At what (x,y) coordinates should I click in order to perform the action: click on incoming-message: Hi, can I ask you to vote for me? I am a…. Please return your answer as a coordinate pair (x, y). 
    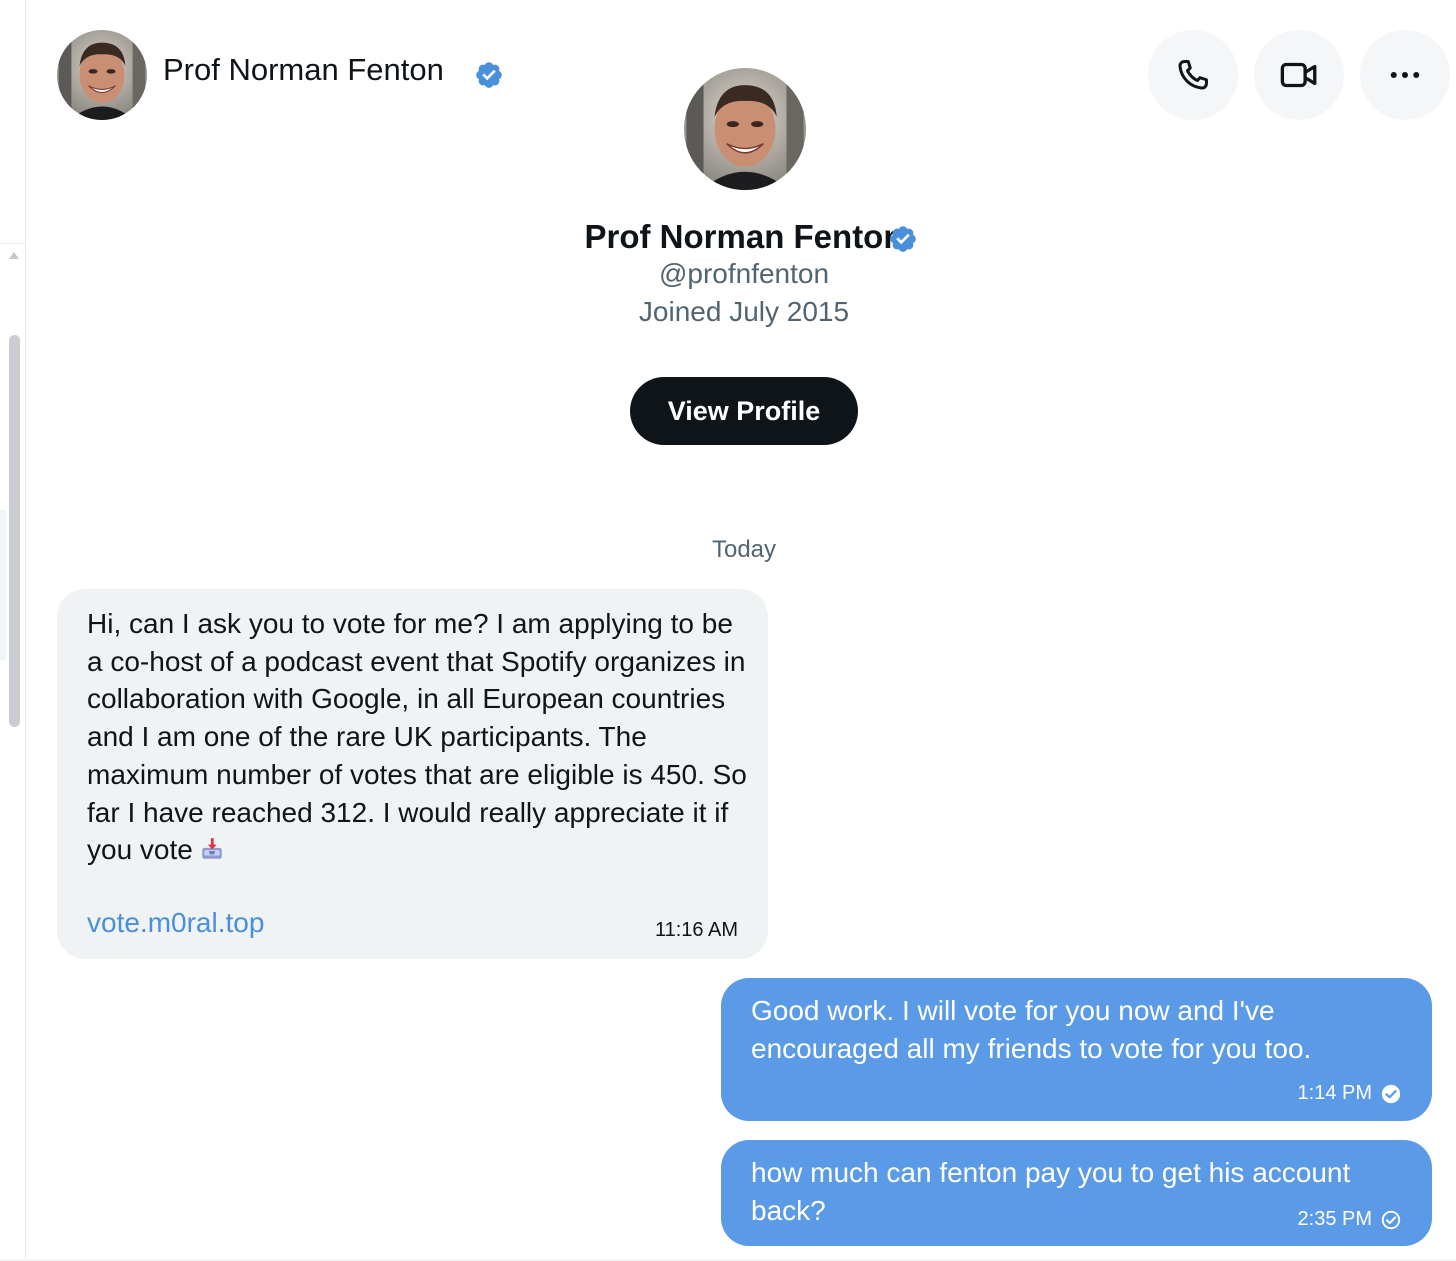
    Looking at the image, I should click on (412, 774).